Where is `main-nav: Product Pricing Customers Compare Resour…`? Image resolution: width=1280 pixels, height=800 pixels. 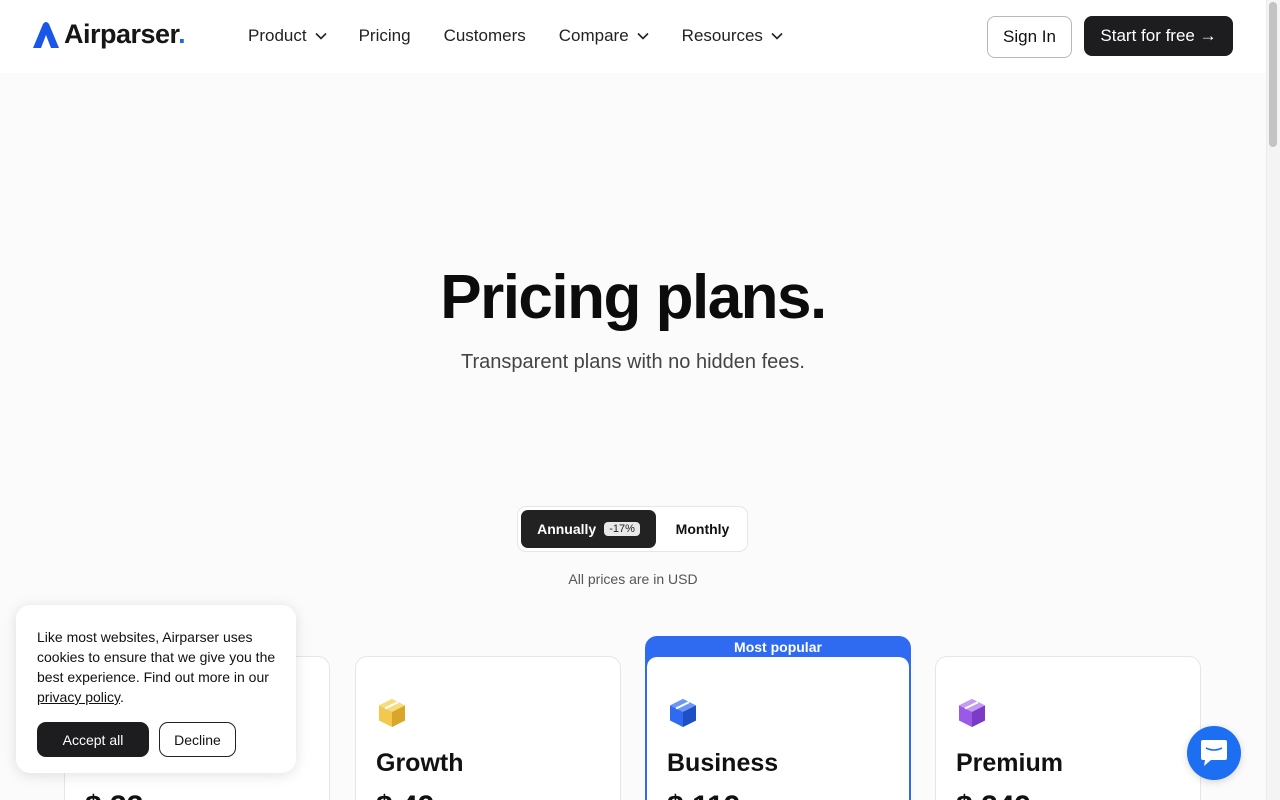 main-nav: Product Pricing Customers Compare Resour… is located at coordinates (515, 36).